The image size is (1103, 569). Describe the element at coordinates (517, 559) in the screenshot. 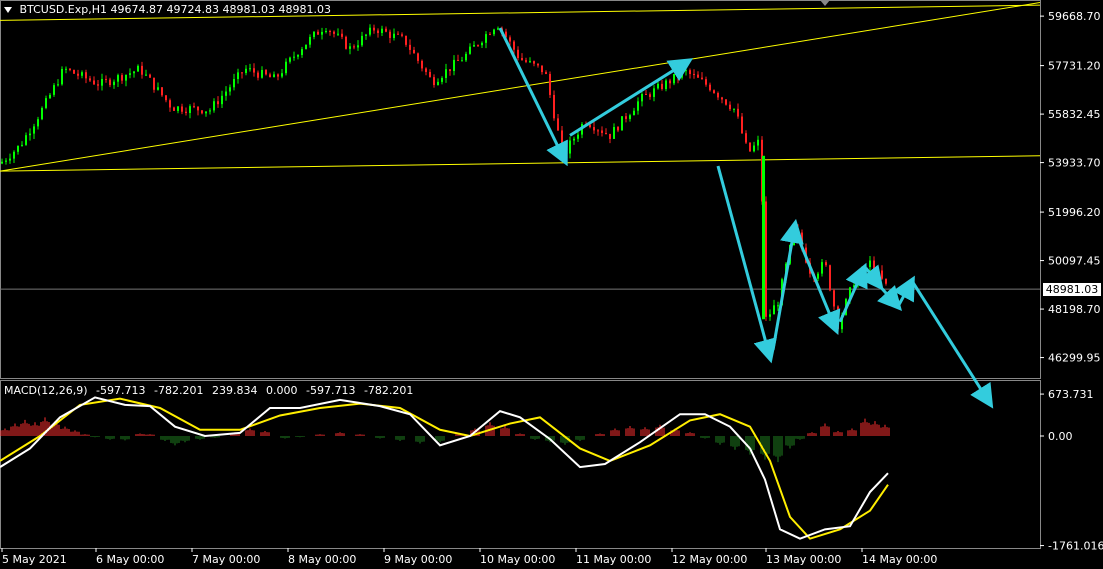

I see `time-tick-label: 10 May 00:00` at that location.